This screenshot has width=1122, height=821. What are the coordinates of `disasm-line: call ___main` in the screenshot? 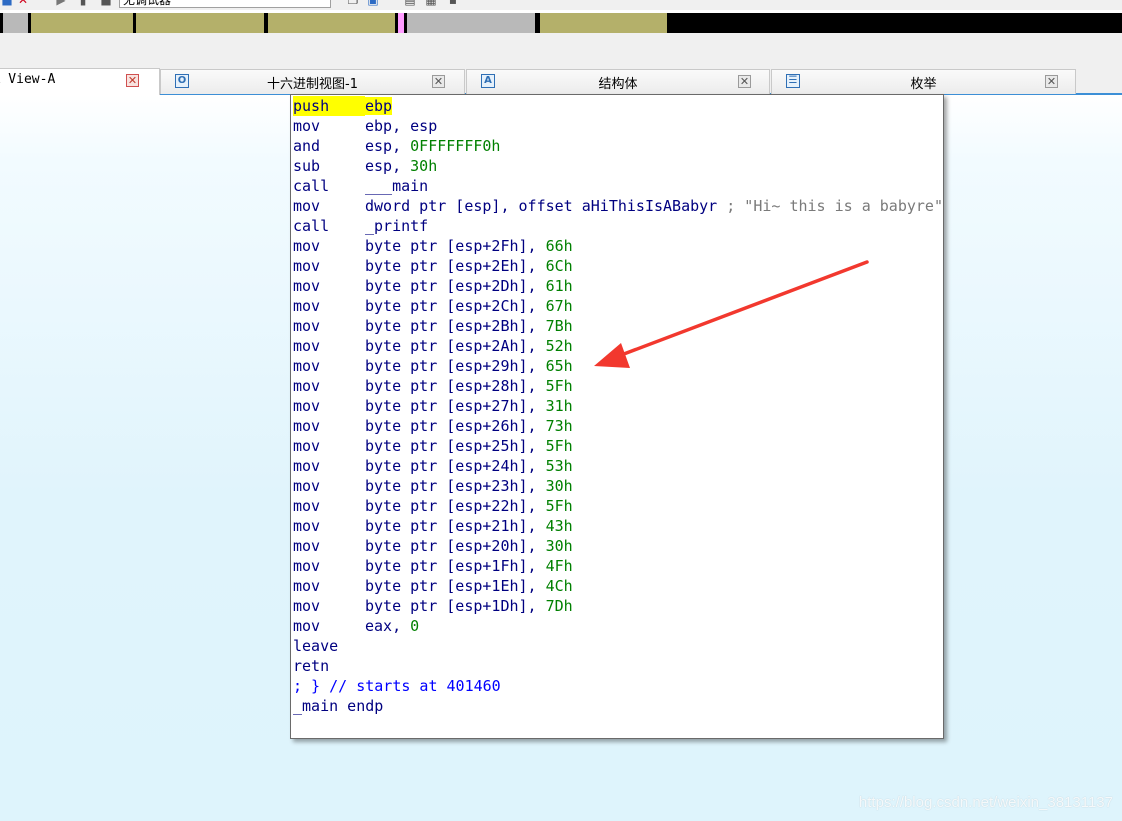 It's located at (618, 186).